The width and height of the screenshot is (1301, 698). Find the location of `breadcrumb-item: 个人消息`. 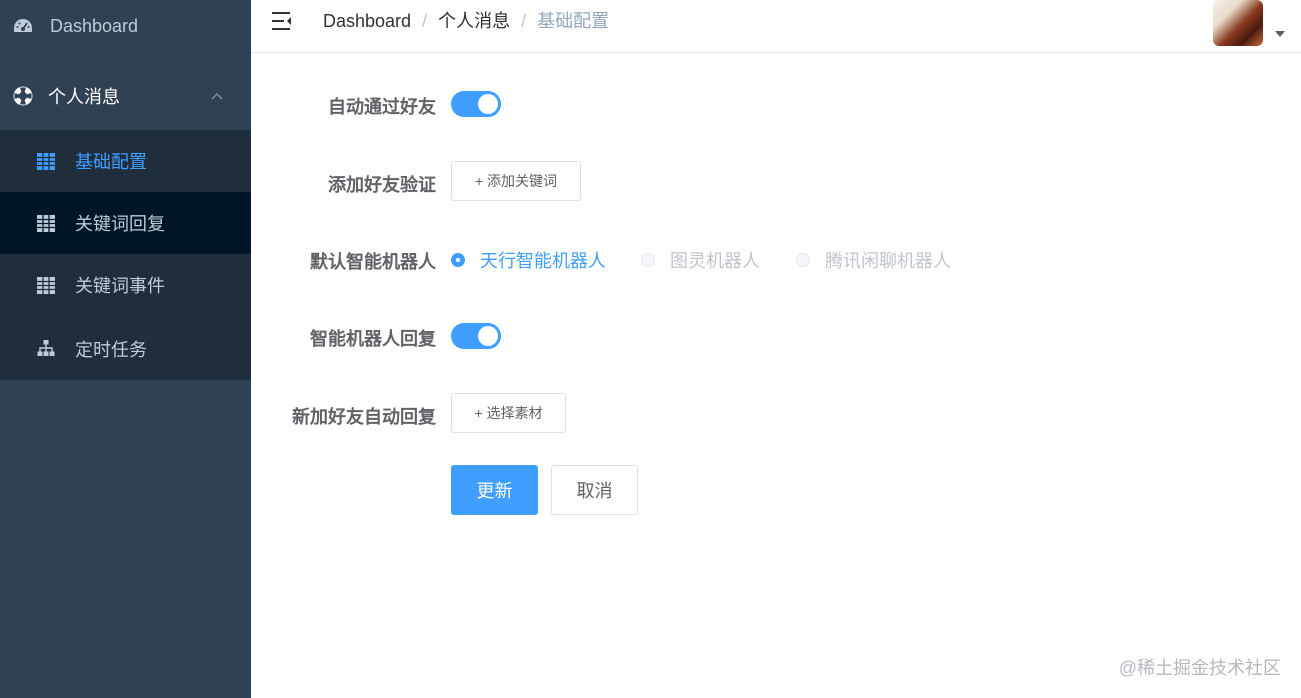

breadcrumb-item: 个人消息 is located at coordinates (474, 21).